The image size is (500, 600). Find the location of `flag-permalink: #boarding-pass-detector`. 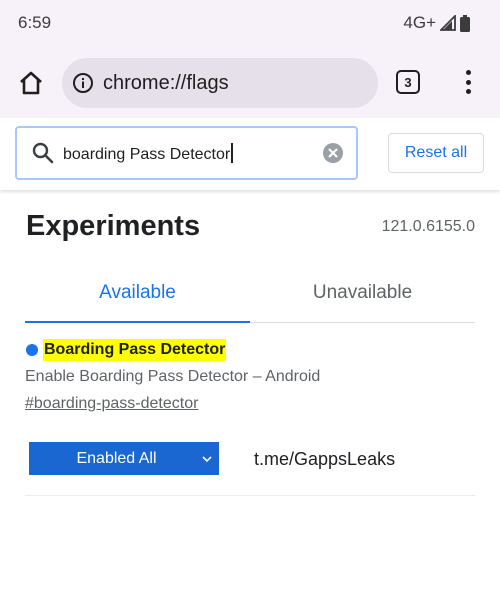

flag-permalink: #boarding-pass-detector is located at coordinates (111, 404).